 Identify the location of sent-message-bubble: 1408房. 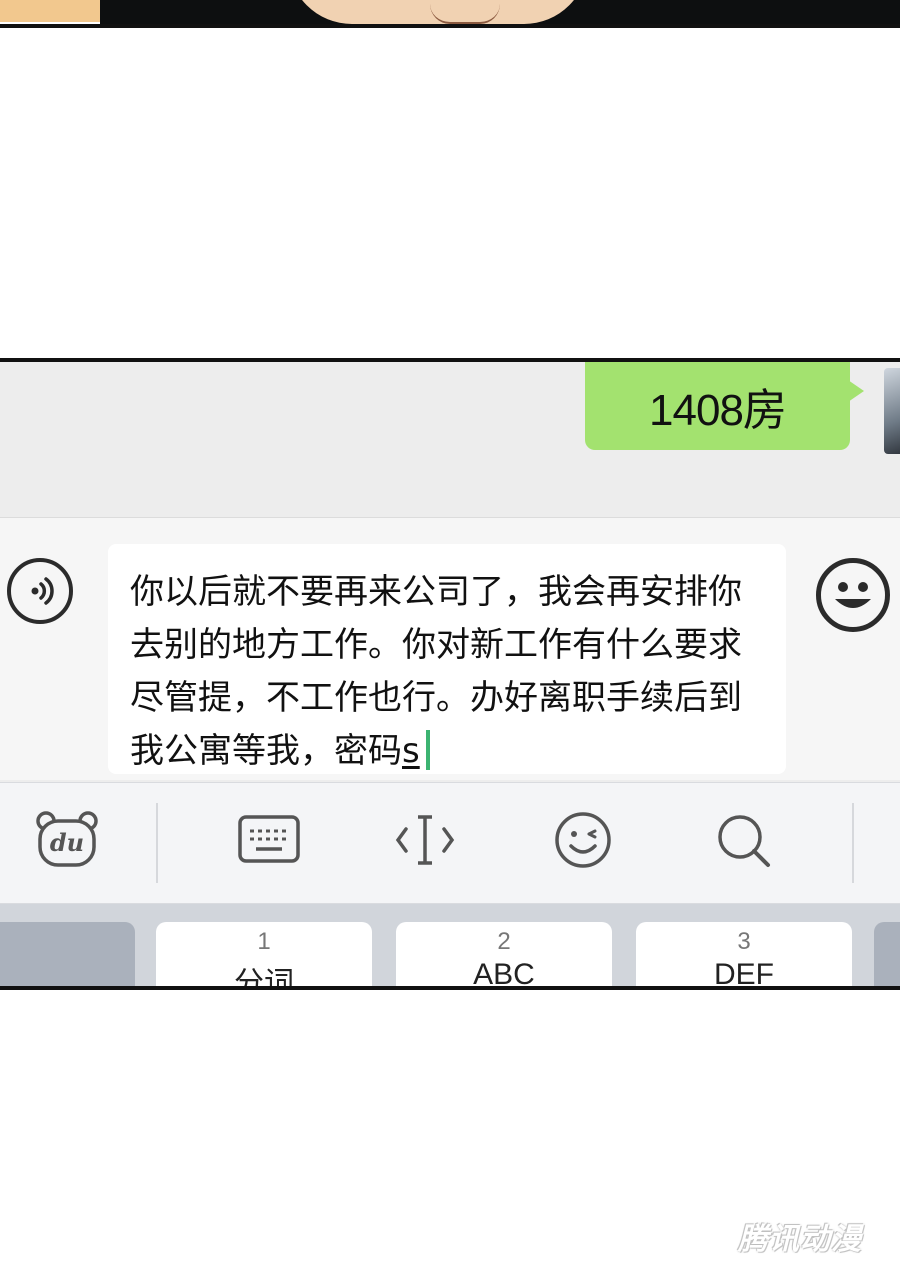
(724, 406).